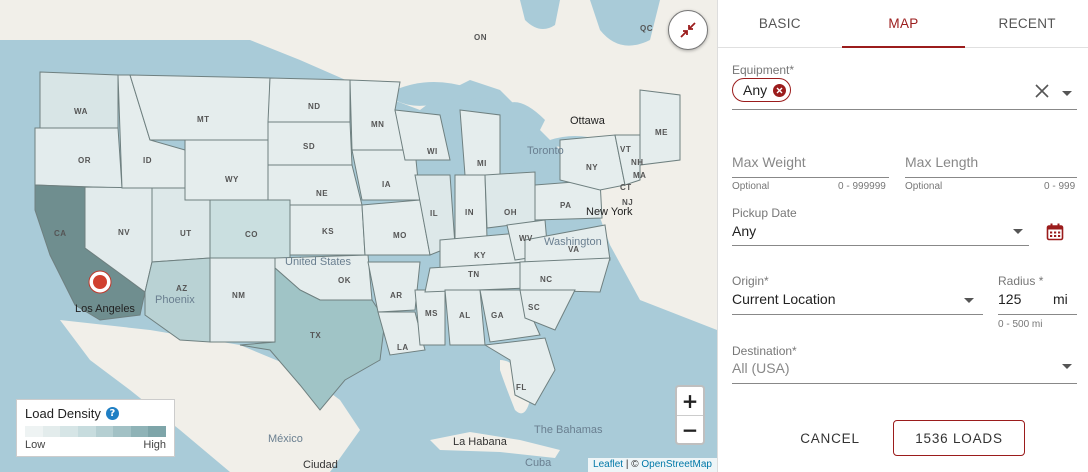 This screenshot has width=1088, height=472. What do you see at coordinates (377, 124) in the screenshot?
I see `svg-text: MN` at bounding box center [377, 124].